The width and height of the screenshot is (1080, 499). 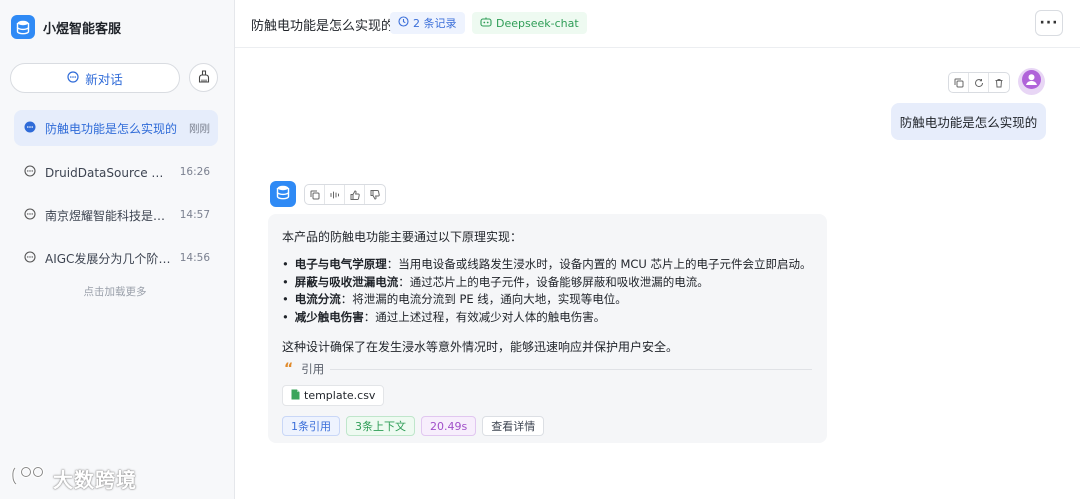 What do you see at coordinates (323, 26) in the screenshot?
I see `chat-title: 防触电功能是怎么实现的` at bounding box center [323, 26].